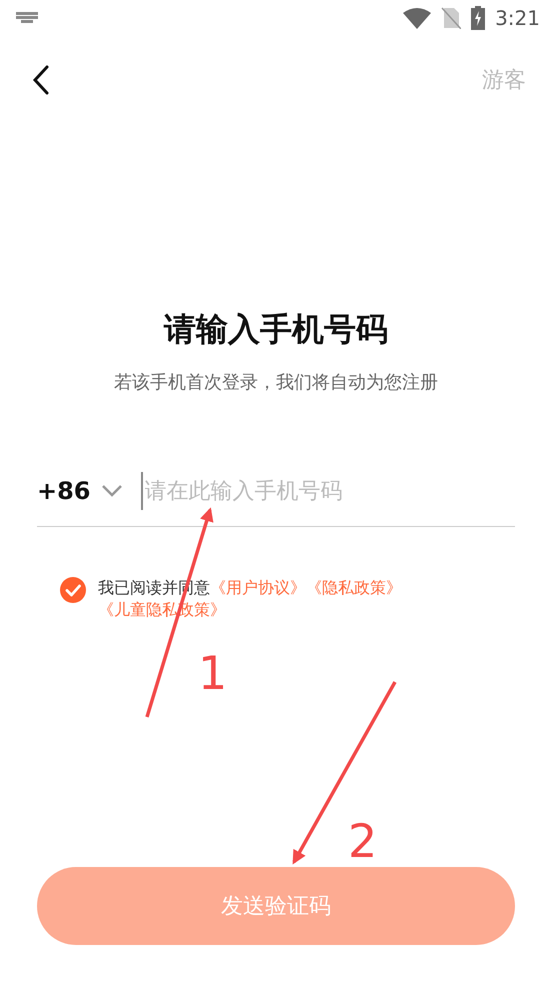 This screenshot has height=983, width=552. What do you see at coordinates (64, 491) in the screenshot?
I see `country-code-selector: +86` at bounding box center [64, 491].